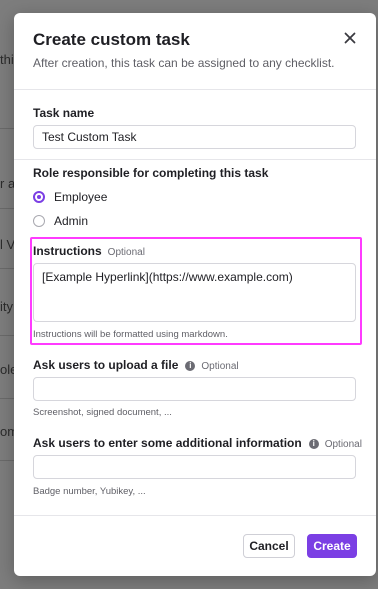 Image resolution: width=378 pixels, height=589 pixels. What do you see at coordinates (39, 221) in the screenshot?
I see `radio-button` at bounding box center [39, 221].